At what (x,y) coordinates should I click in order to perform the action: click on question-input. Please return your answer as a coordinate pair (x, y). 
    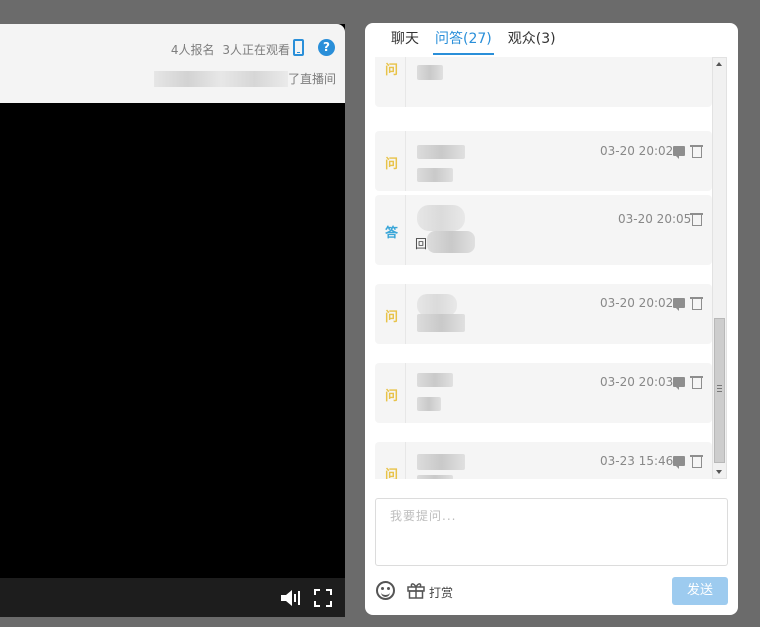
    Looking at the image, I should click on (551, 532).